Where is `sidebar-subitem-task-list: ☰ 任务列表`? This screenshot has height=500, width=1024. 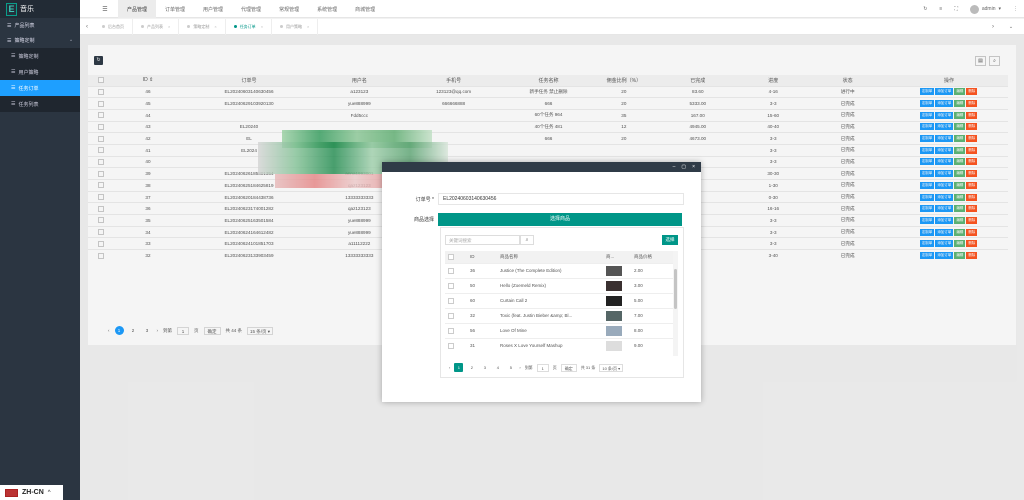
sidebar-subitem-task-list: ☰ 任务列表 is located at coordinates (40, 104).